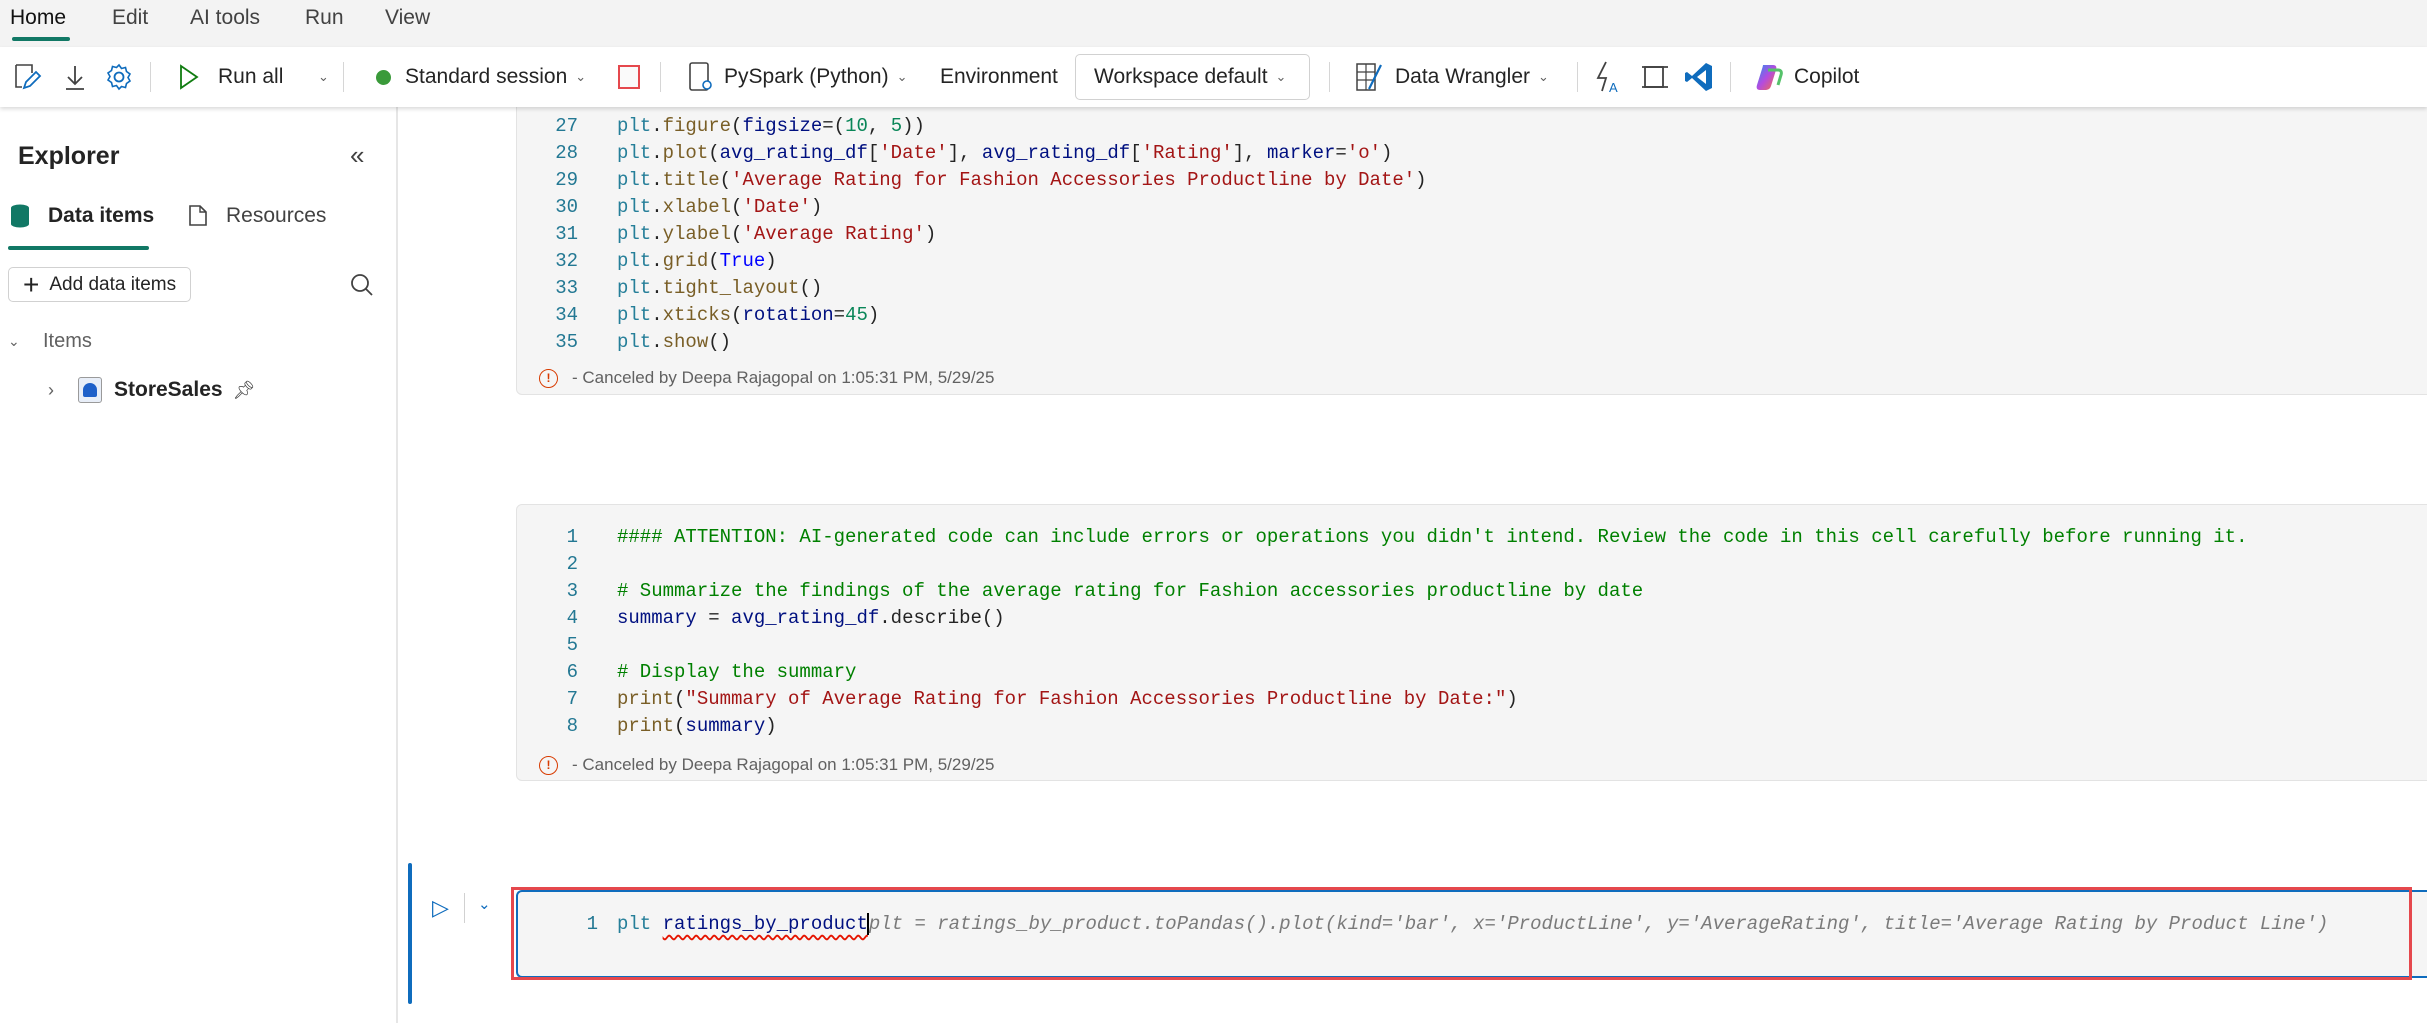 The width and height of the screenshot is (2427, 1023). Describe the element at coordinates (51, 389) in the screenshot. I see `chevron-right-icon: ›` at that location.